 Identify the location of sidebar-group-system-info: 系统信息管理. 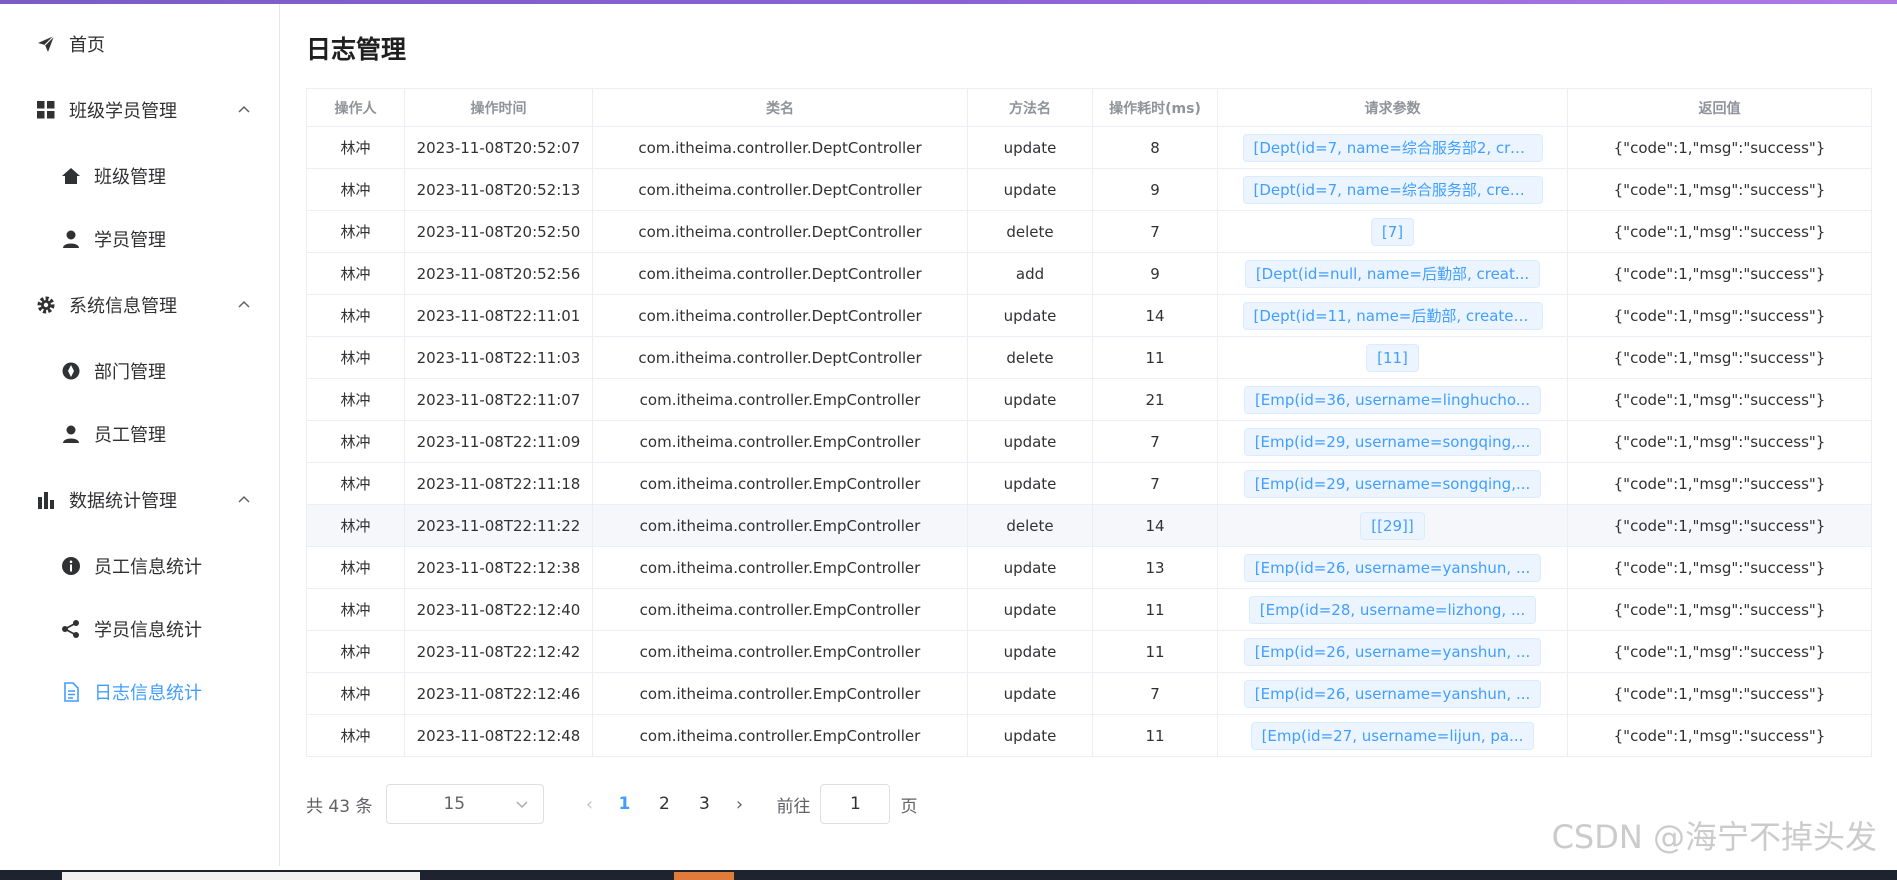
(139, 305).